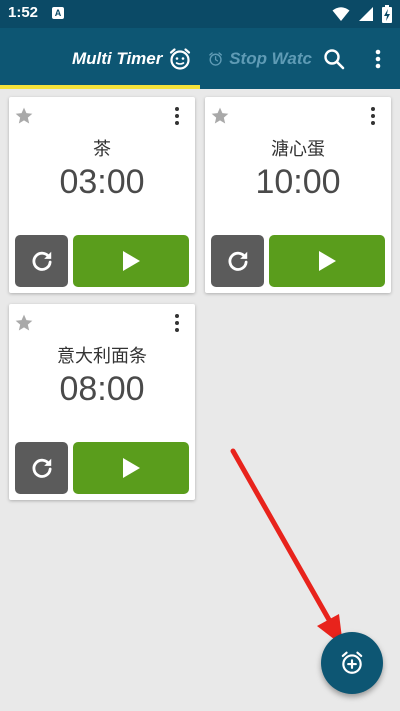 The image size is (400, 711). Describe the element at coordinates (23, 12) in the screenshot. I see `status-time: 1:52` at that location.